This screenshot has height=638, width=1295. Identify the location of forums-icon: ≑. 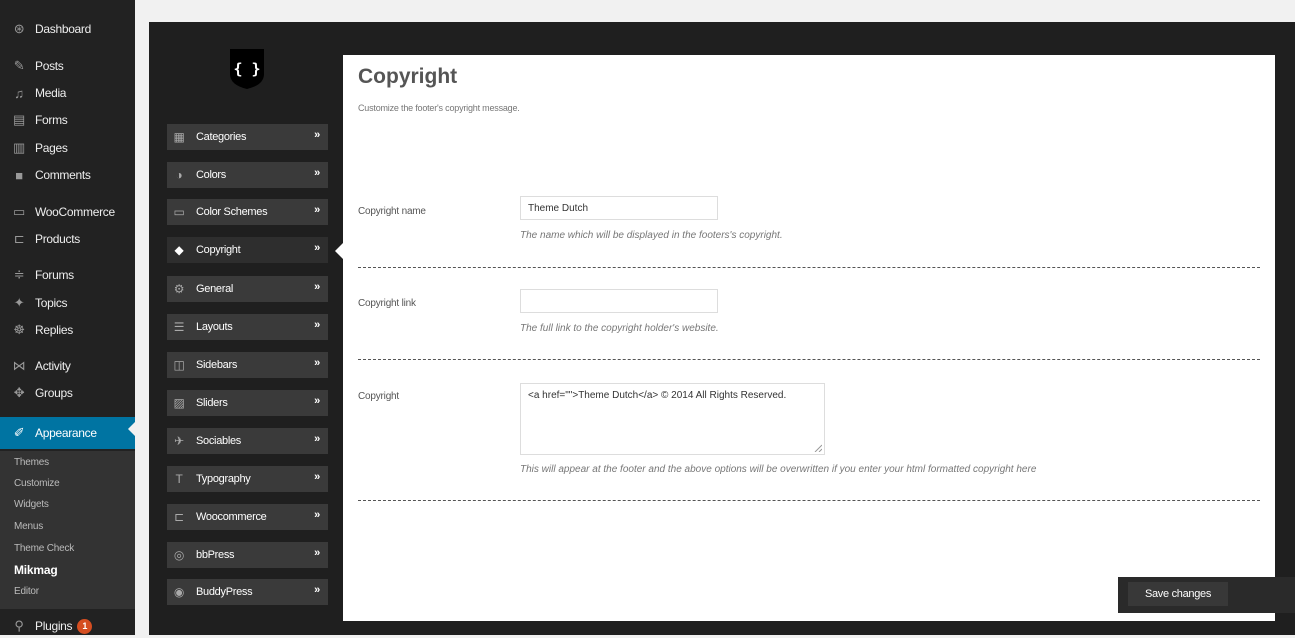
(19, 274).